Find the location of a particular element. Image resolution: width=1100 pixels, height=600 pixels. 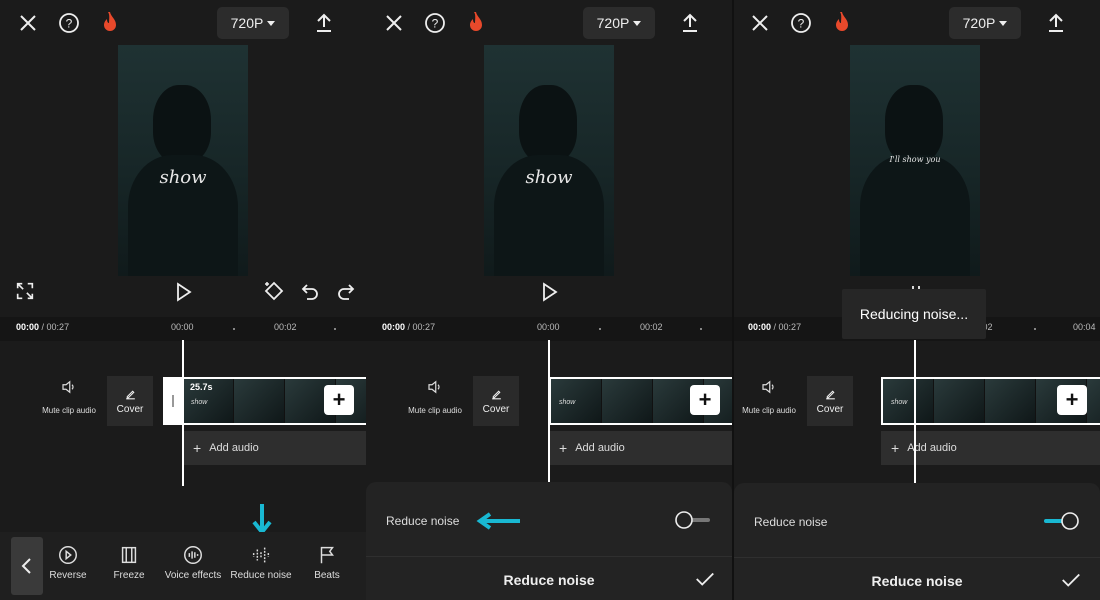

add-audio-label: Add audio is located at coordinates (234, 448).